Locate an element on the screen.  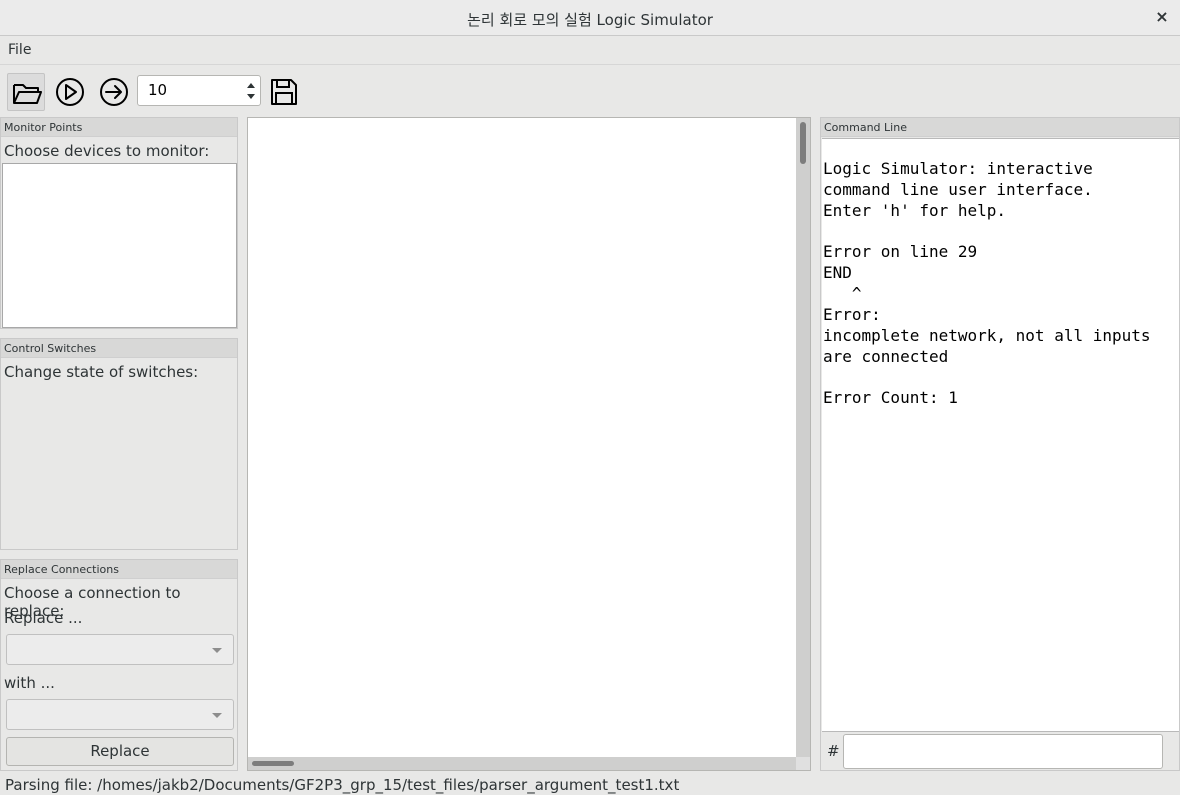
spin-arrows is located at coordinates (250, 90).